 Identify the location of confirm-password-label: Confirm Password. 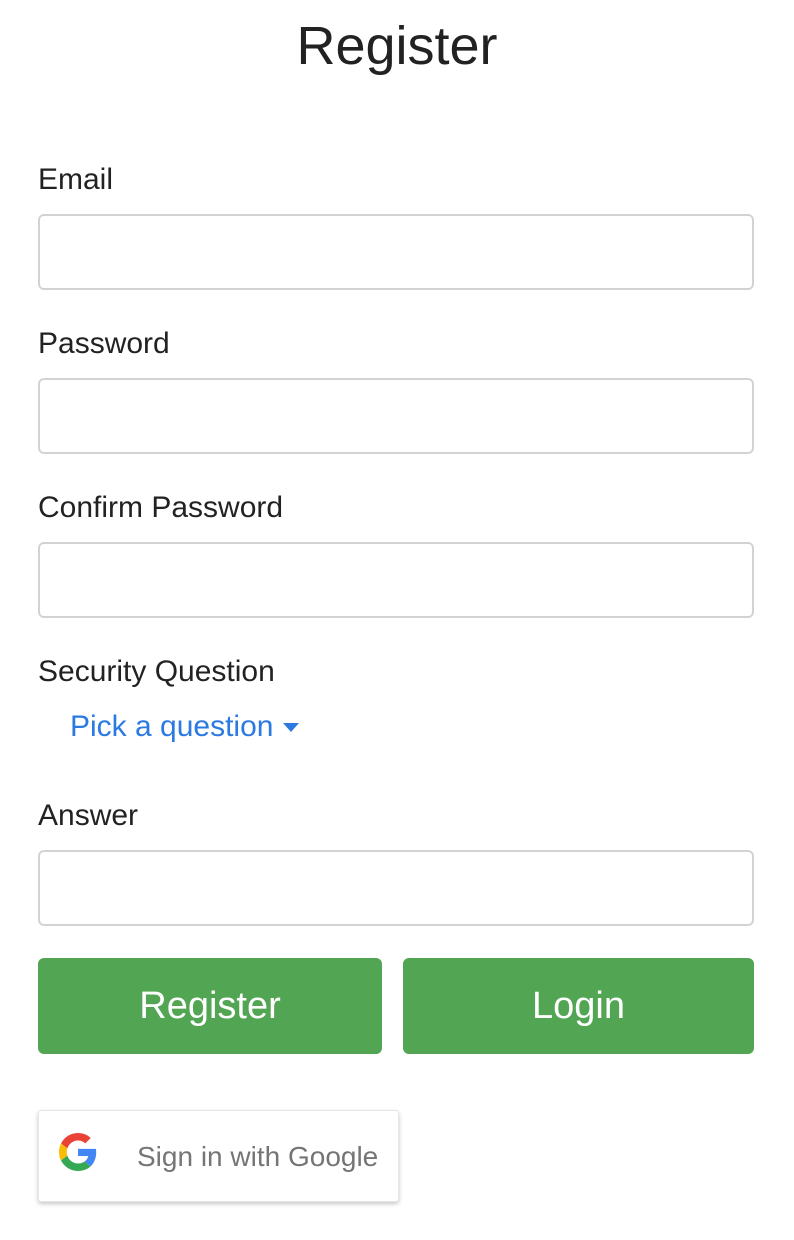
(161, 507).